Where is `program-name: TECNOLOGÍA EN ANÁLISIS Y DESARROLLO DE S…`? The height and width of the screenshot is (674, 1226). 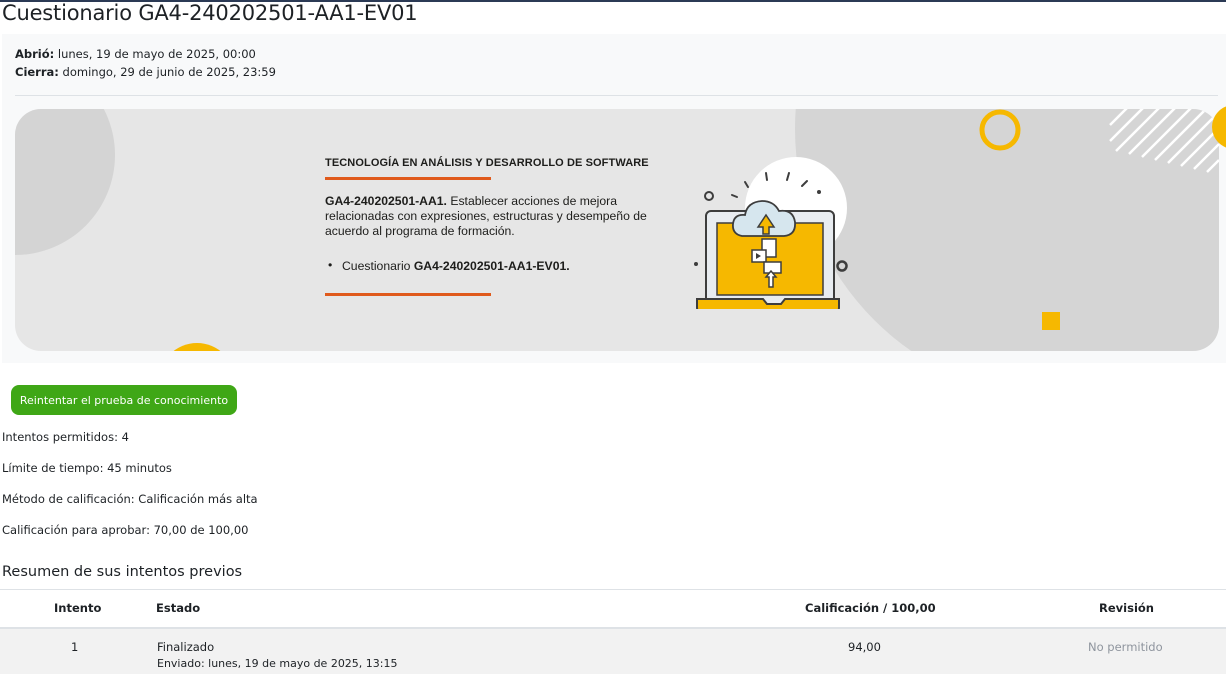 program-name: TECNOLOGÍA EN ANÁLISIS Y DESARROLLO DE S… is located at coordinates (487, 163).